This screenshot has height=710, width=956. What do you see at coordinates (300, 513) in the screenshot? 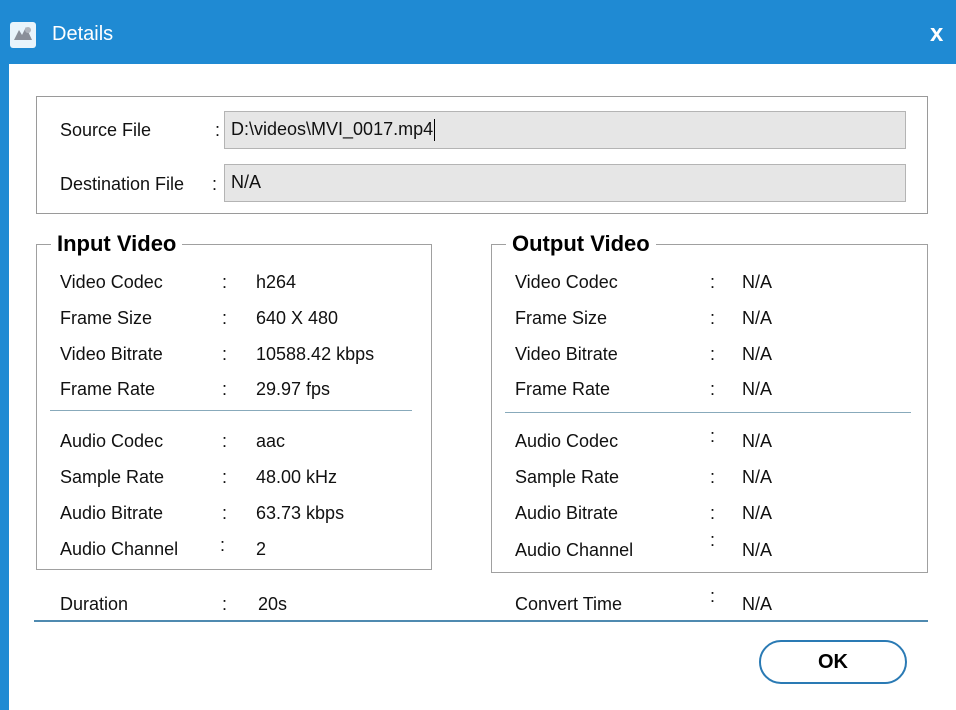
I see `input-audio-bitrate-value: 63.73 kbps` at bounding box center [300, 513].